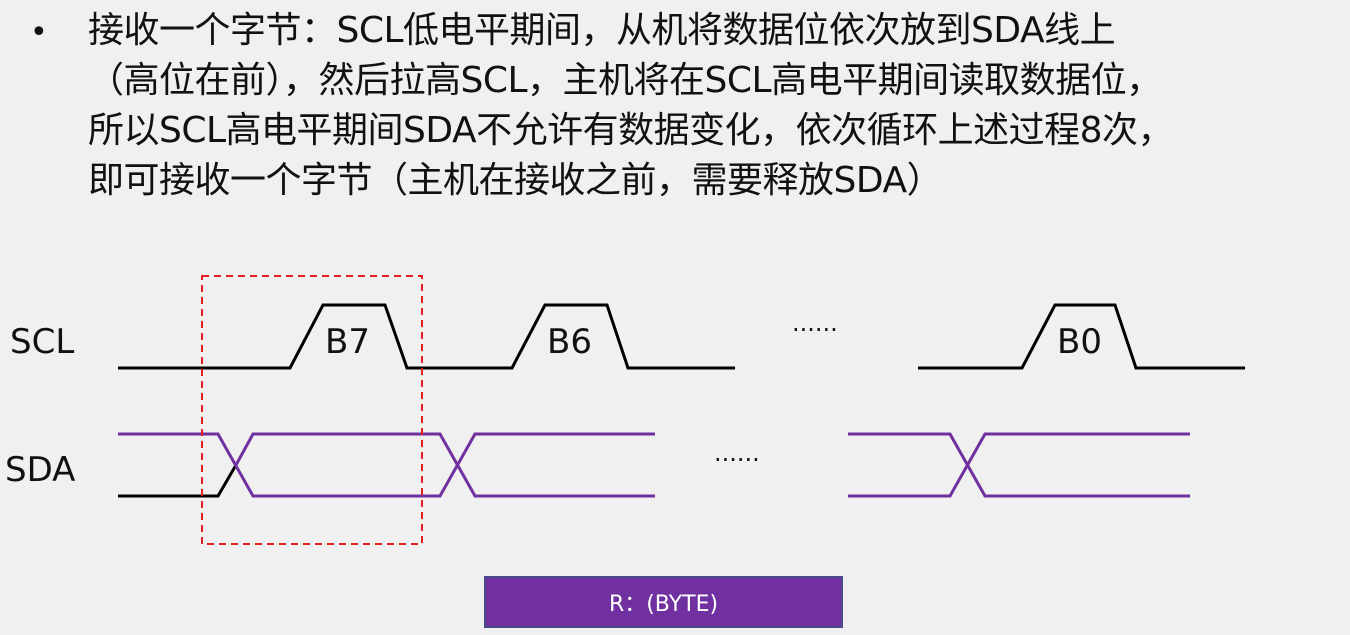  What do you see at coordinates (815, 330) in the screenshot?
I see `scl-ellipsis: ······` at bounding box center [815, 330].